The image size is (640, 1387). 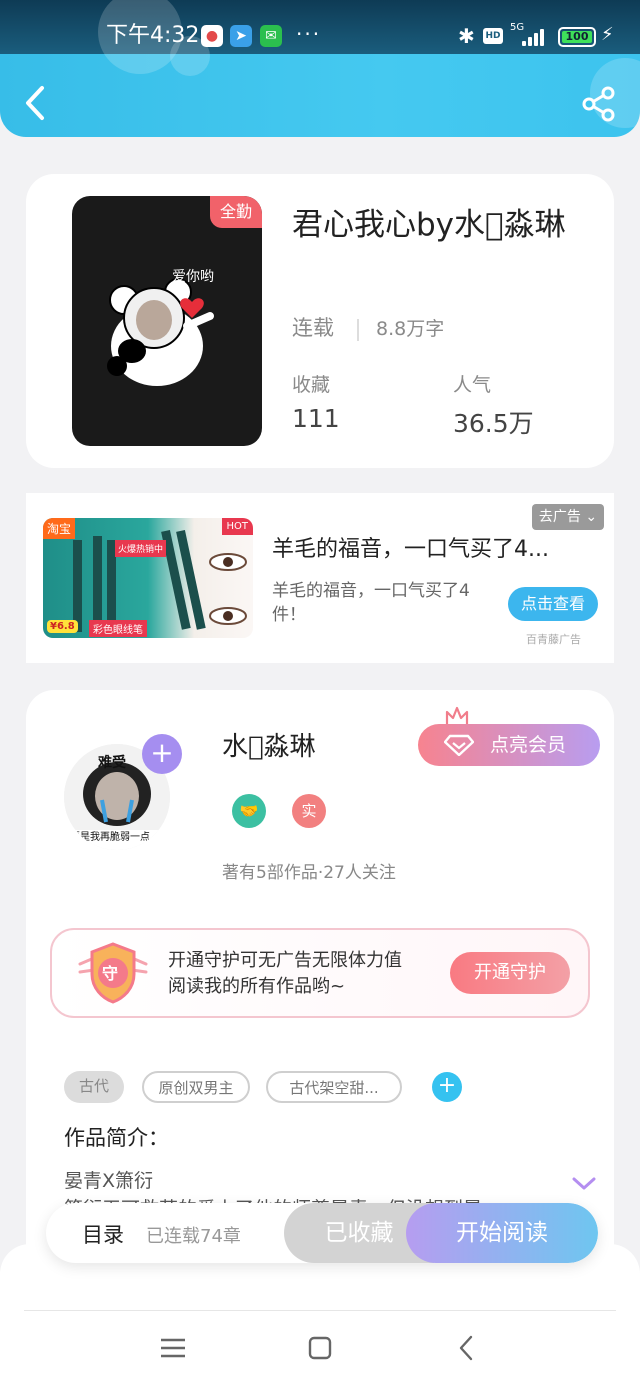 I want to click on battery-level: 100, so click(x=577, y=37).